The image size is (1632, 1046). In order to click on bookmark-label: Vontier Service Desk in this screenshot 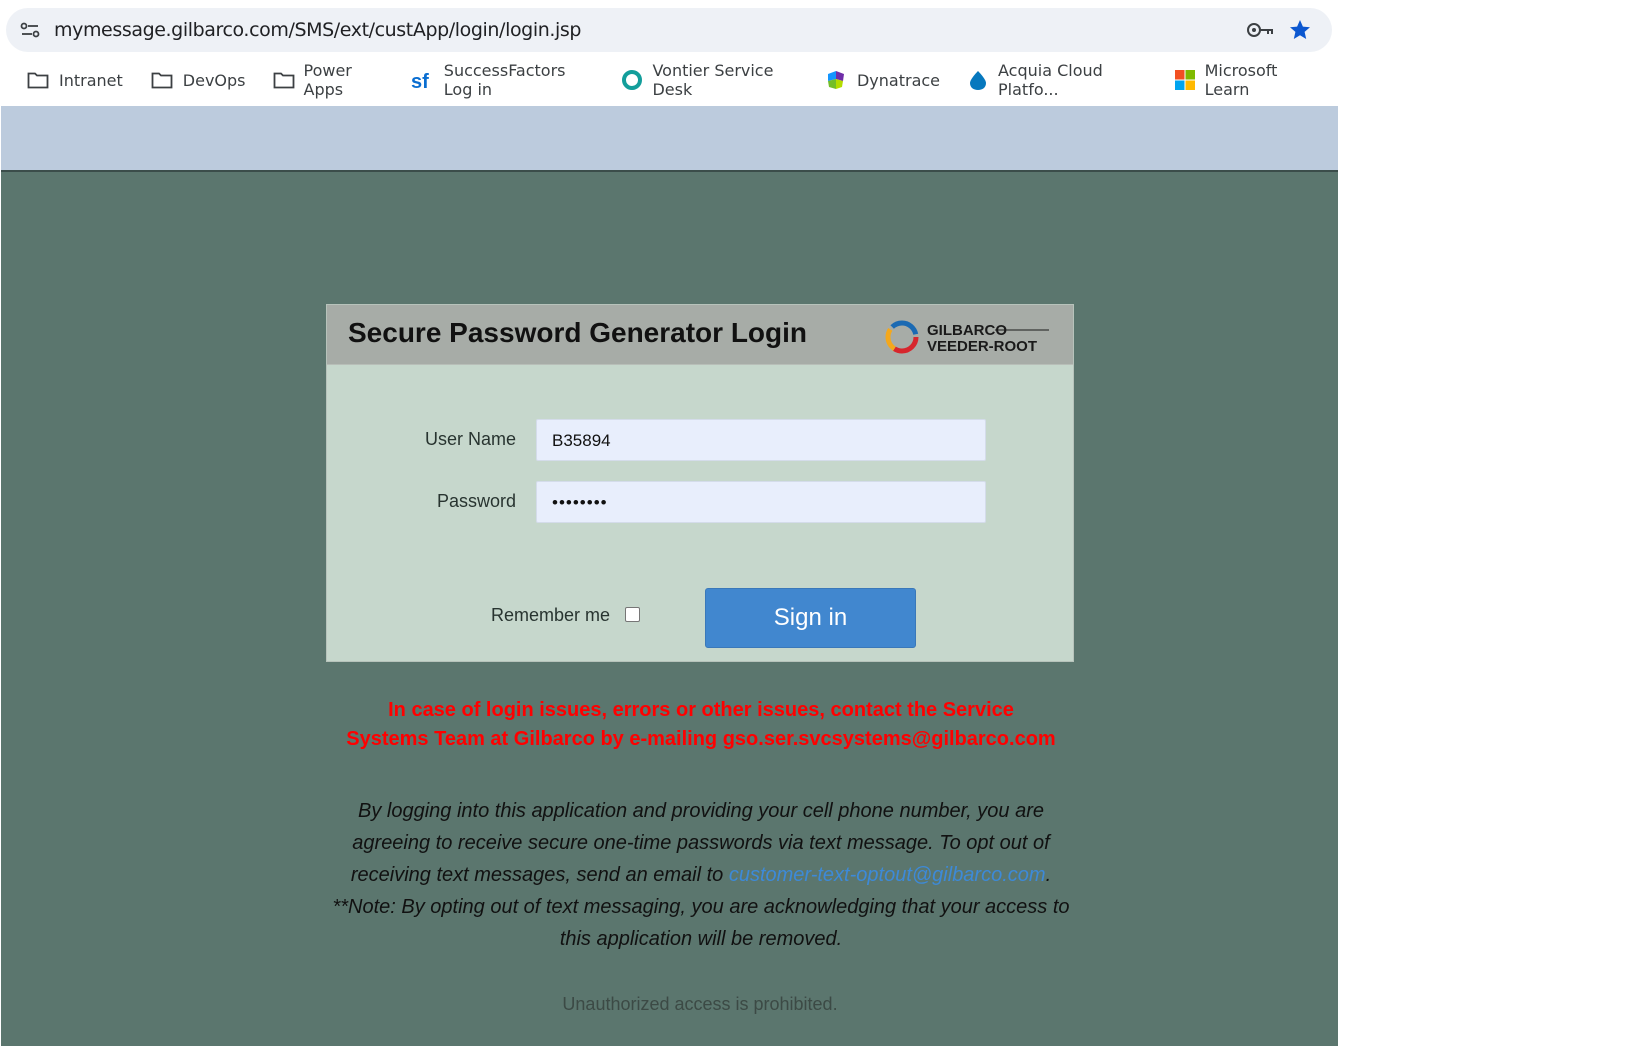, I will do `click(713, 80)`.